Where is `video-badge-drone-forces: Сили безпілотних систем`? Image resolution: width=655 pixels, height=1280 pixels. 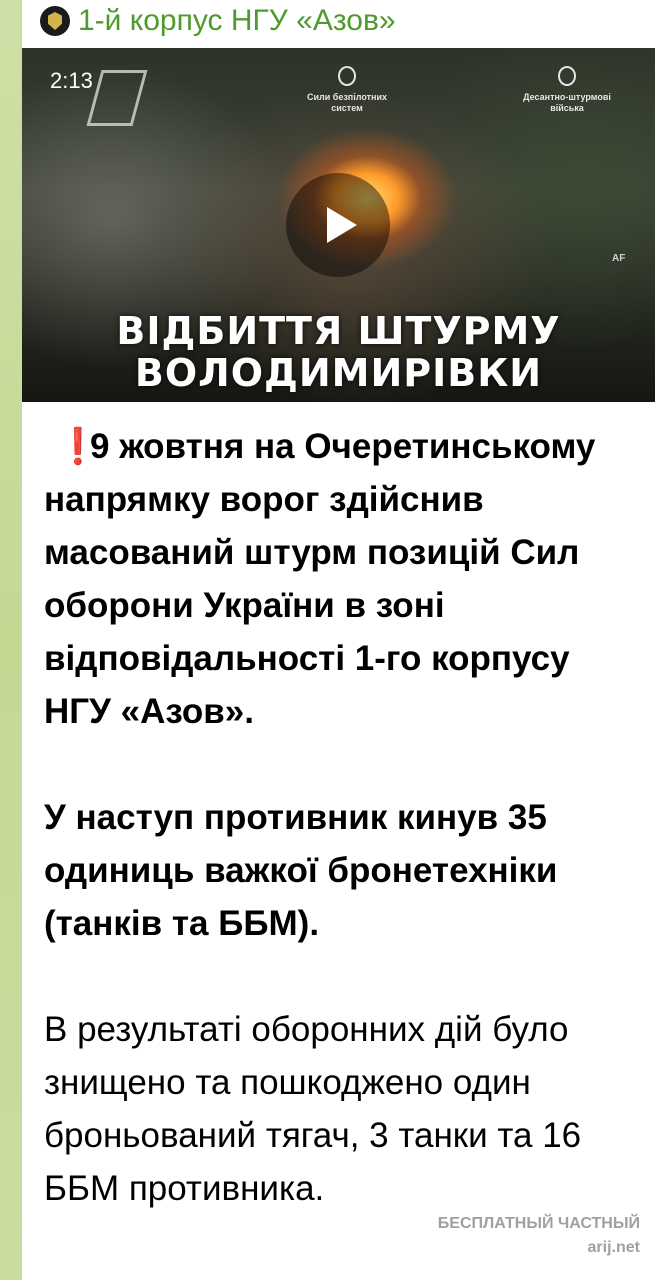 video-badge-drone-forces: Сили безпілотних систем is located at coordinates (347, 90).